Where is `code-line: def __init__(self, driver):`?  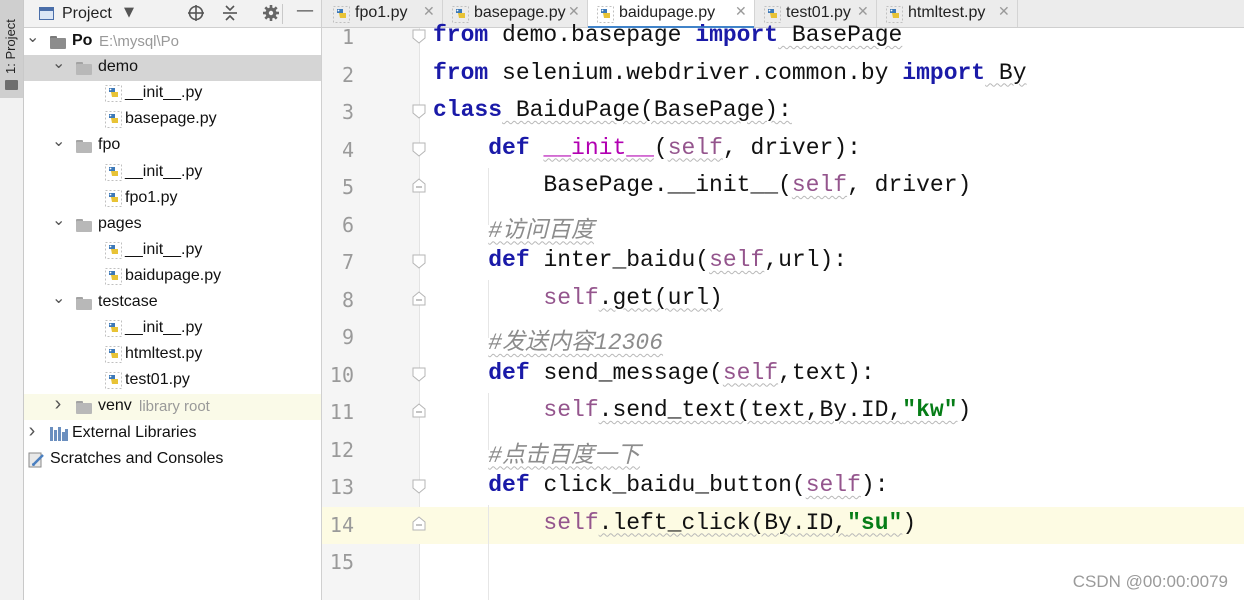
code-line: def __init__(self, driver): is located at coordinates (647, 148).